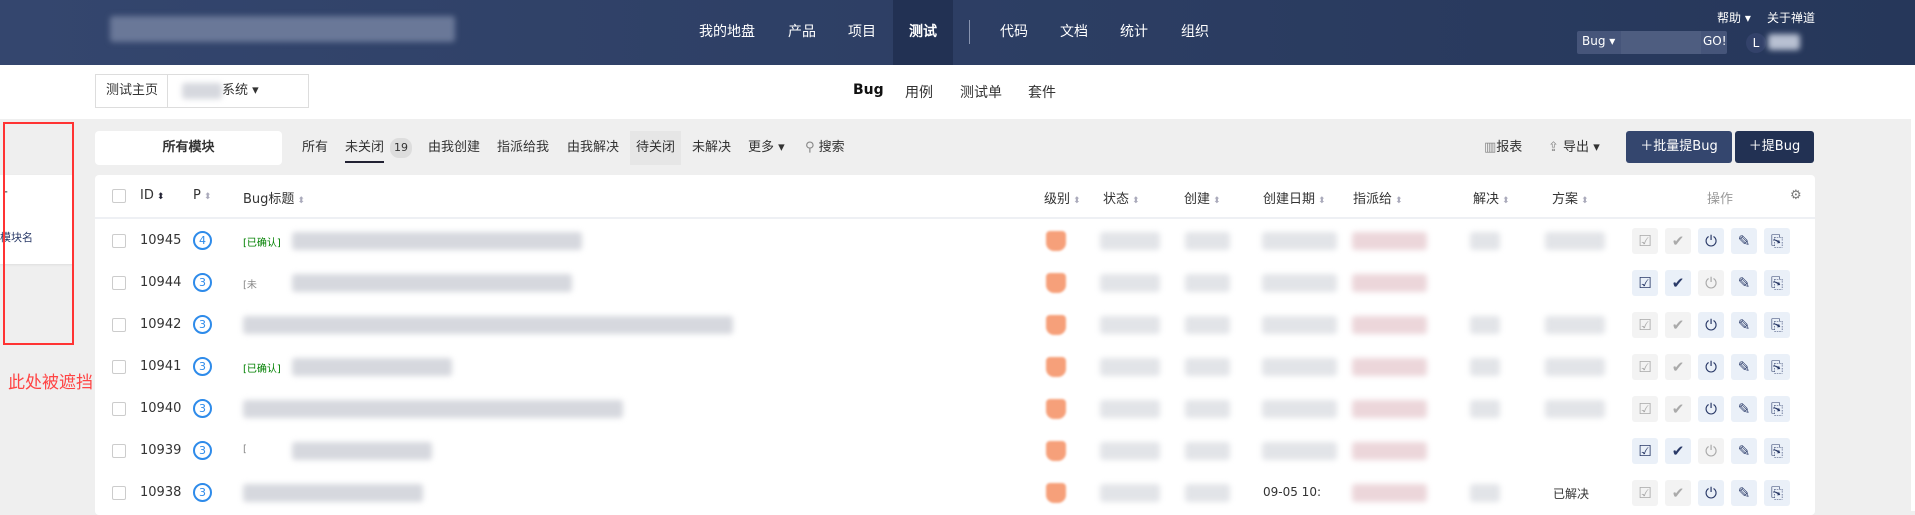 This screenshot has height=515, width=1915. I want to click on breadcrumb-test-home: 测试主页, so click(132, 91).